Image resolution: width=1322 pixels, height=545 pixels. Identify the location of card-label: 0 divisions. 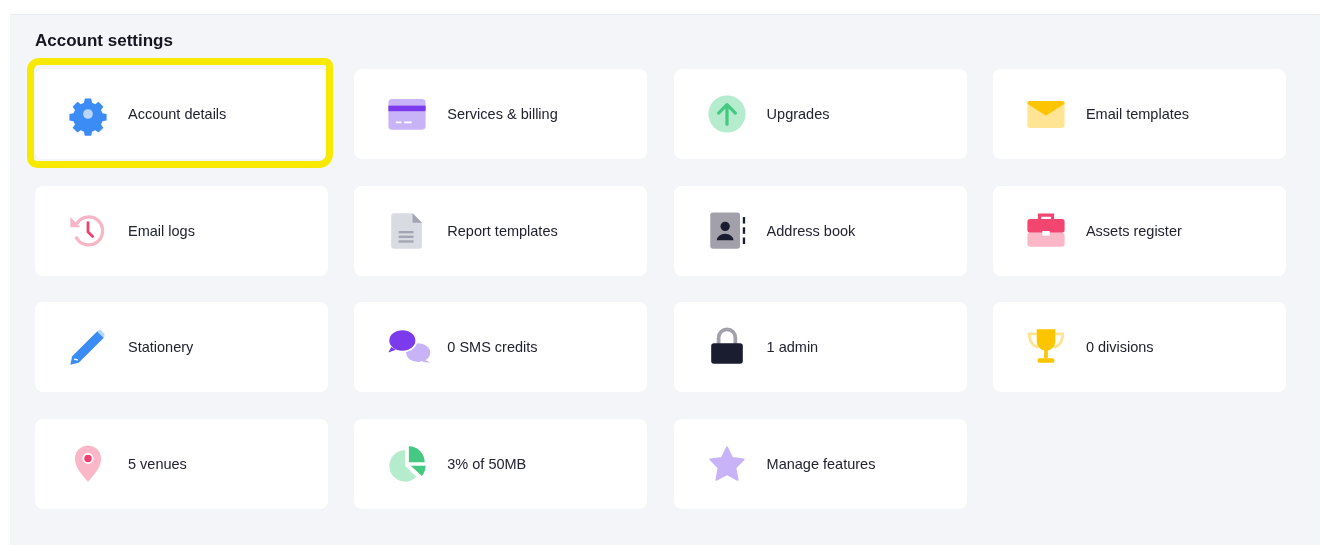
(1119, 347).